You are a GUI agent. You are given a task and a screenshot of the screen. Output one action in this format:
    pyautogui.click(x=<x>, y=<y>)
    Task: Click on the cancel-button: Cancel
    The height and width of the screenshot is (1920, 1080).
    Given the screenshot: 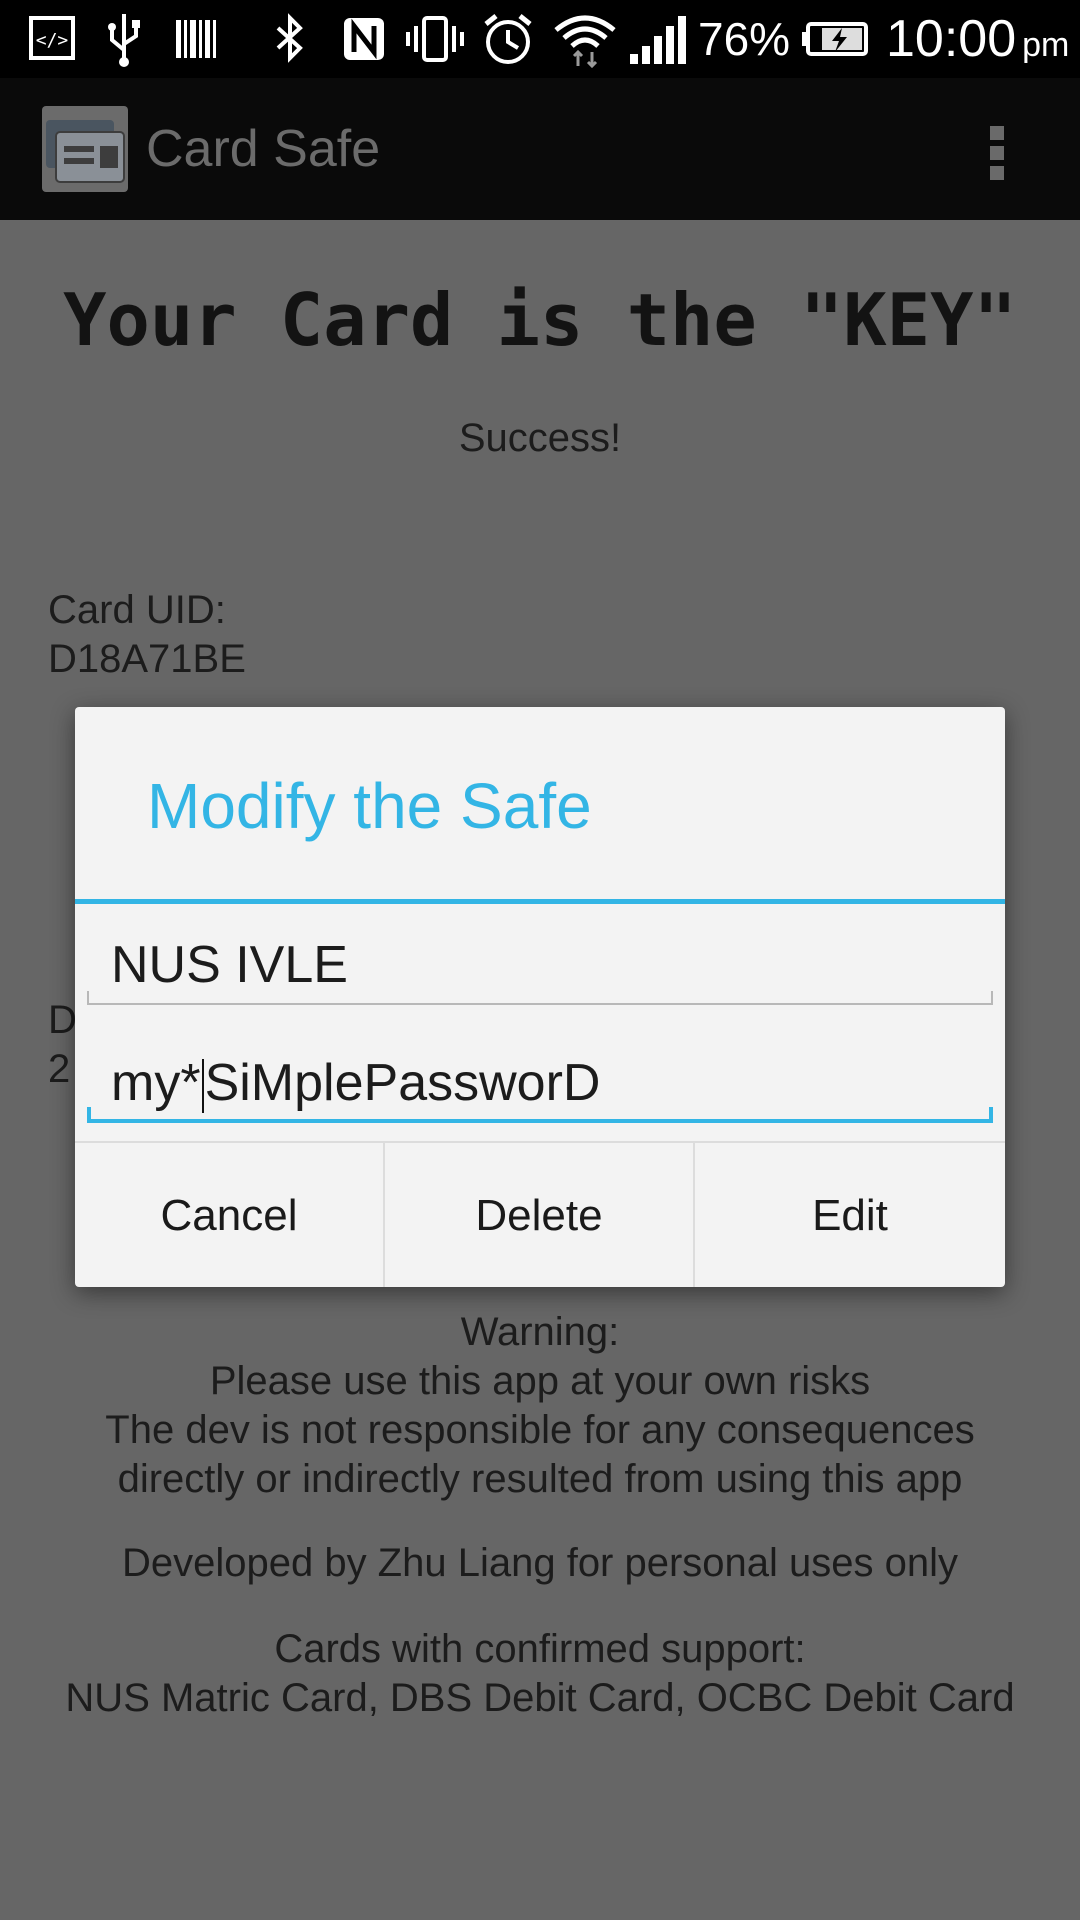 What is the action you would take?
    pyautogui.click(x=229, y=1215)
    